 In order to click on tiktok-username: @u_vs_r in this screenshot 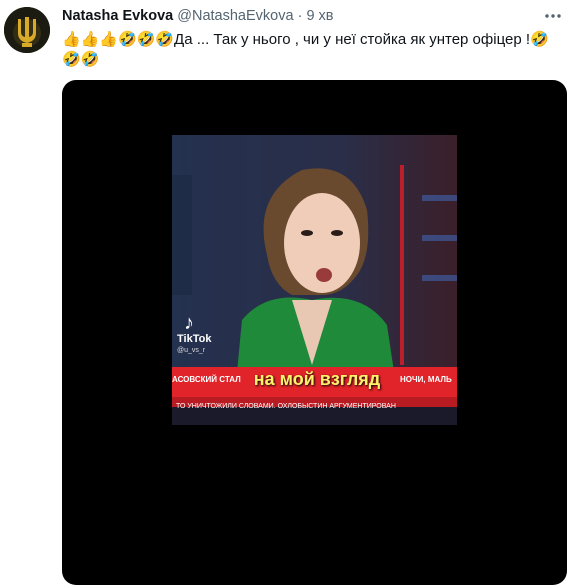, I will do `click(191, 350)`.